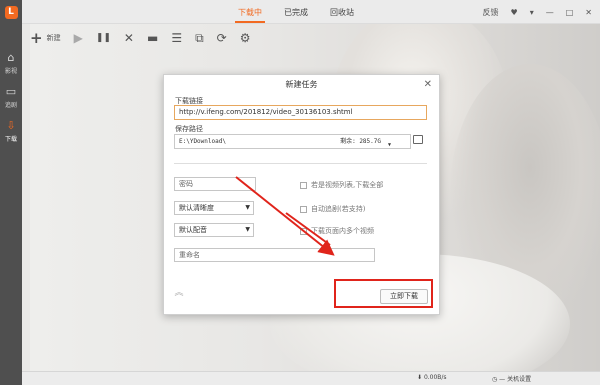  What do you see at coordinates (435, 377) in the screenshot?
I see `speed-value: 0.00B/s` at bounding box center [435, 377].